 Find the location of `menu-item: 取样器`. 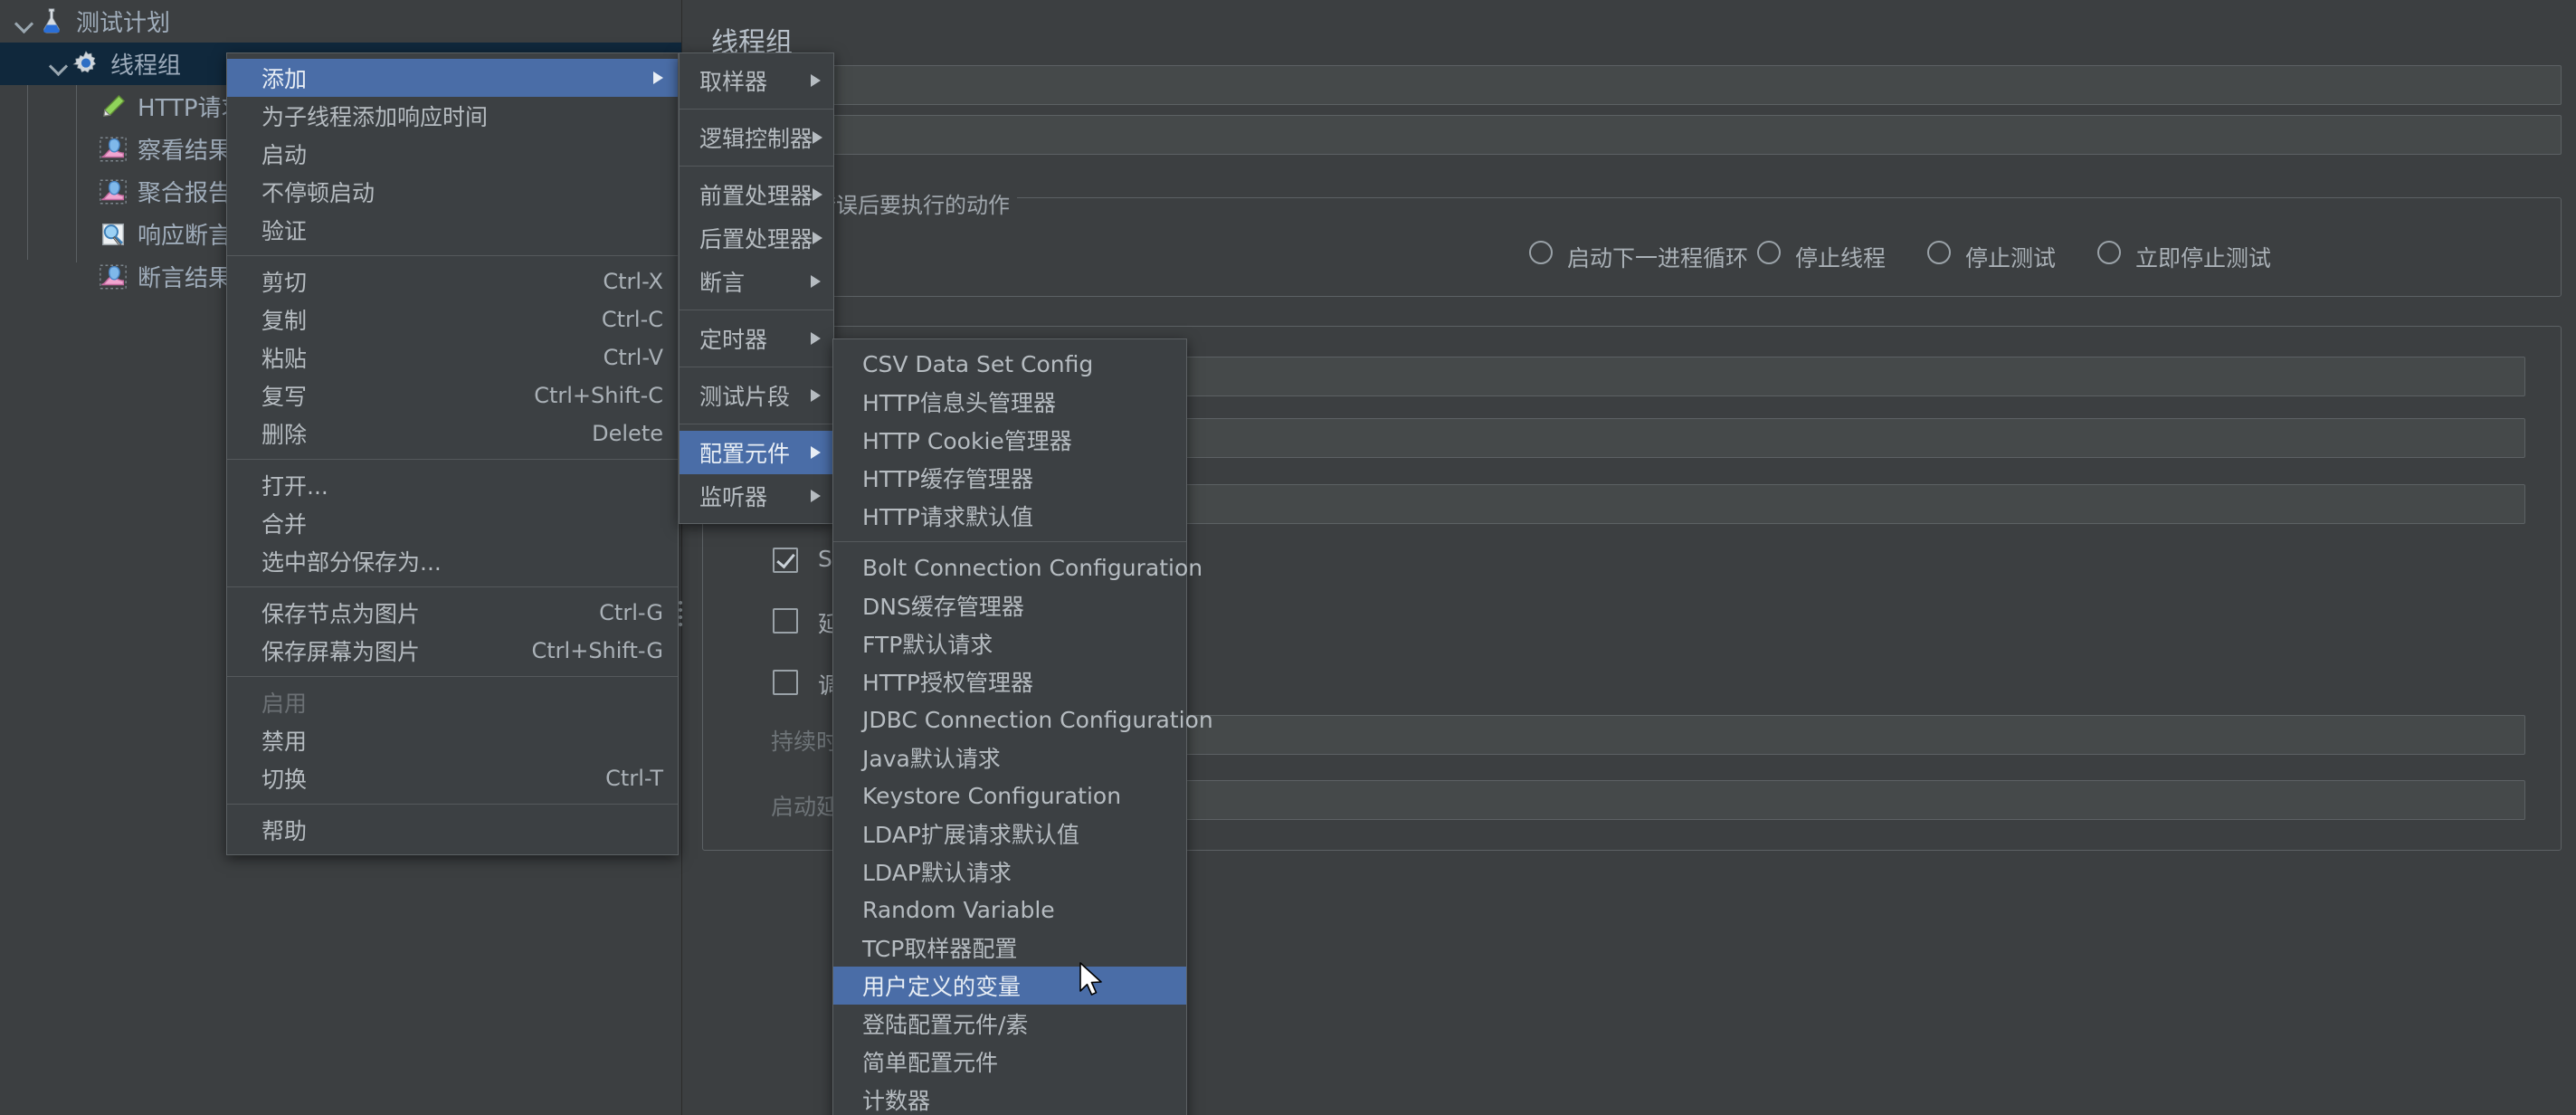

menu-item: 取样器 is located at coordinates (756, 81).